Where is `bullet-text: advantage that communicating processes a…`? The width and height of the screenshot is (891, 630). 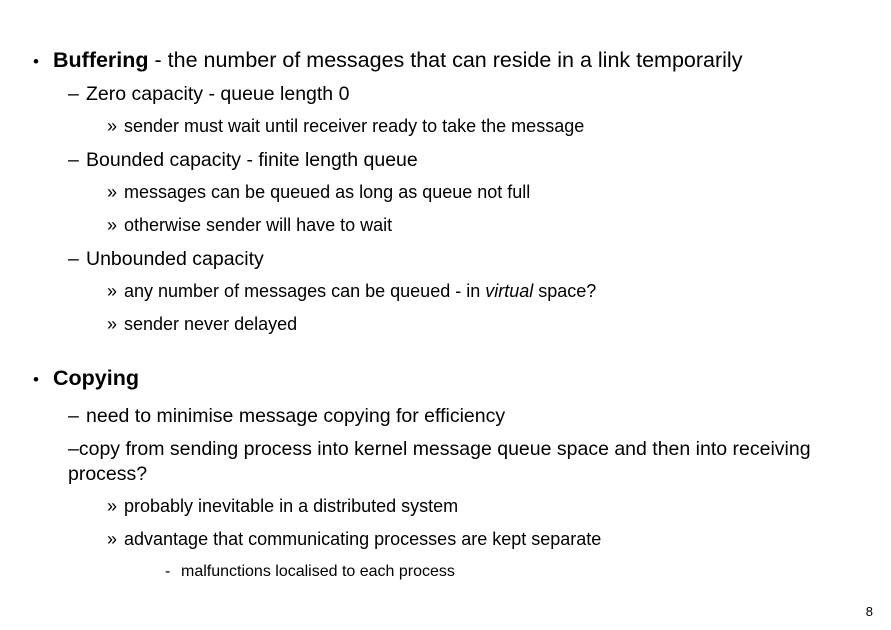
bullet-text: advantage that communicating processes a… is located at coordinates (363, 539).